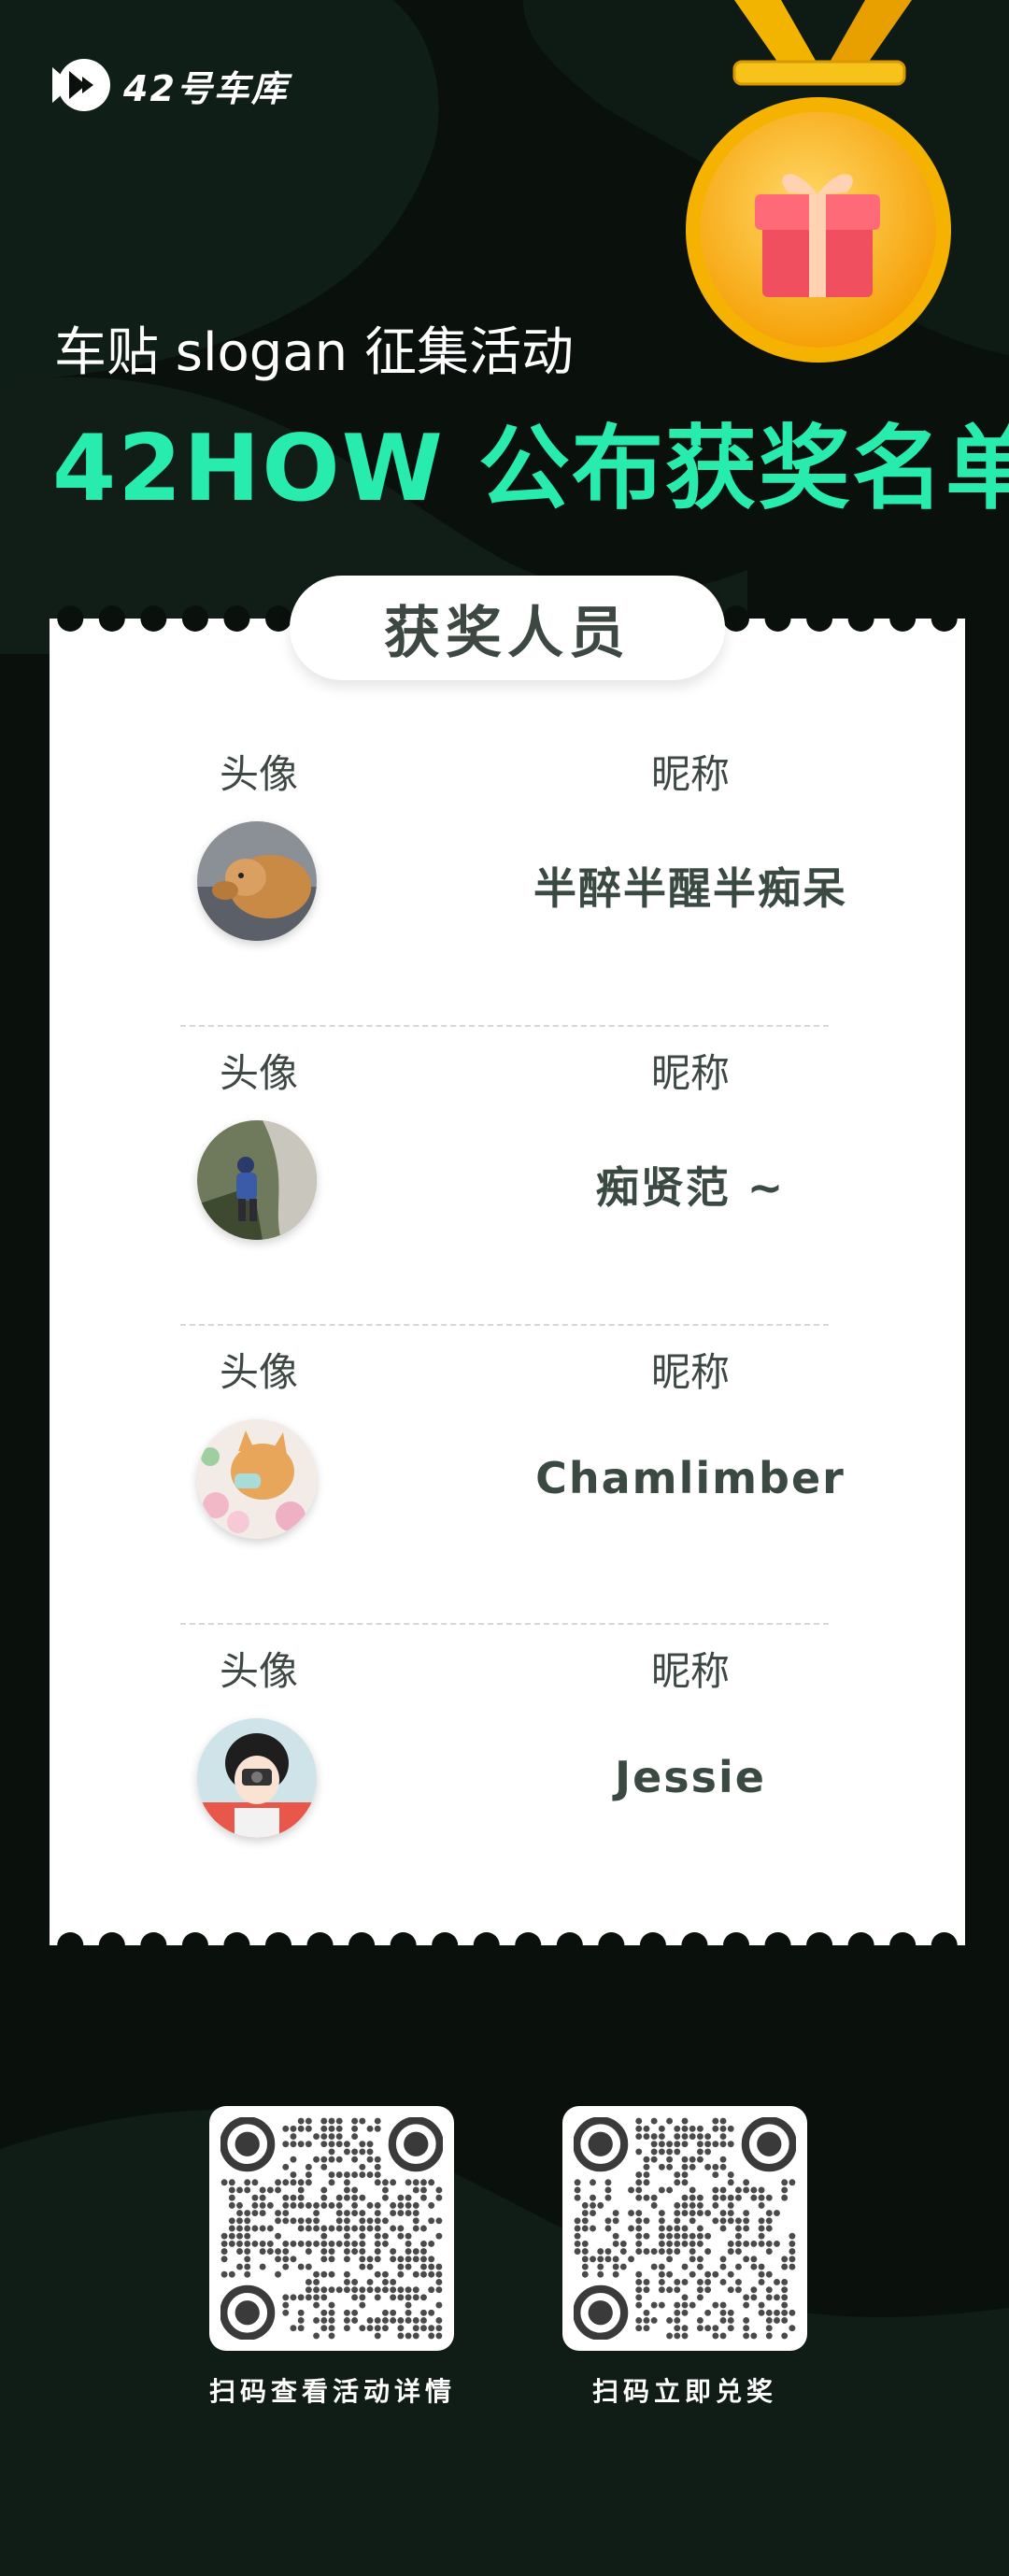  Describe the element at coordinates (508, 1491) in the screenshot. I see `winner-row: 头像 昵称 Chamlimber` at that location.